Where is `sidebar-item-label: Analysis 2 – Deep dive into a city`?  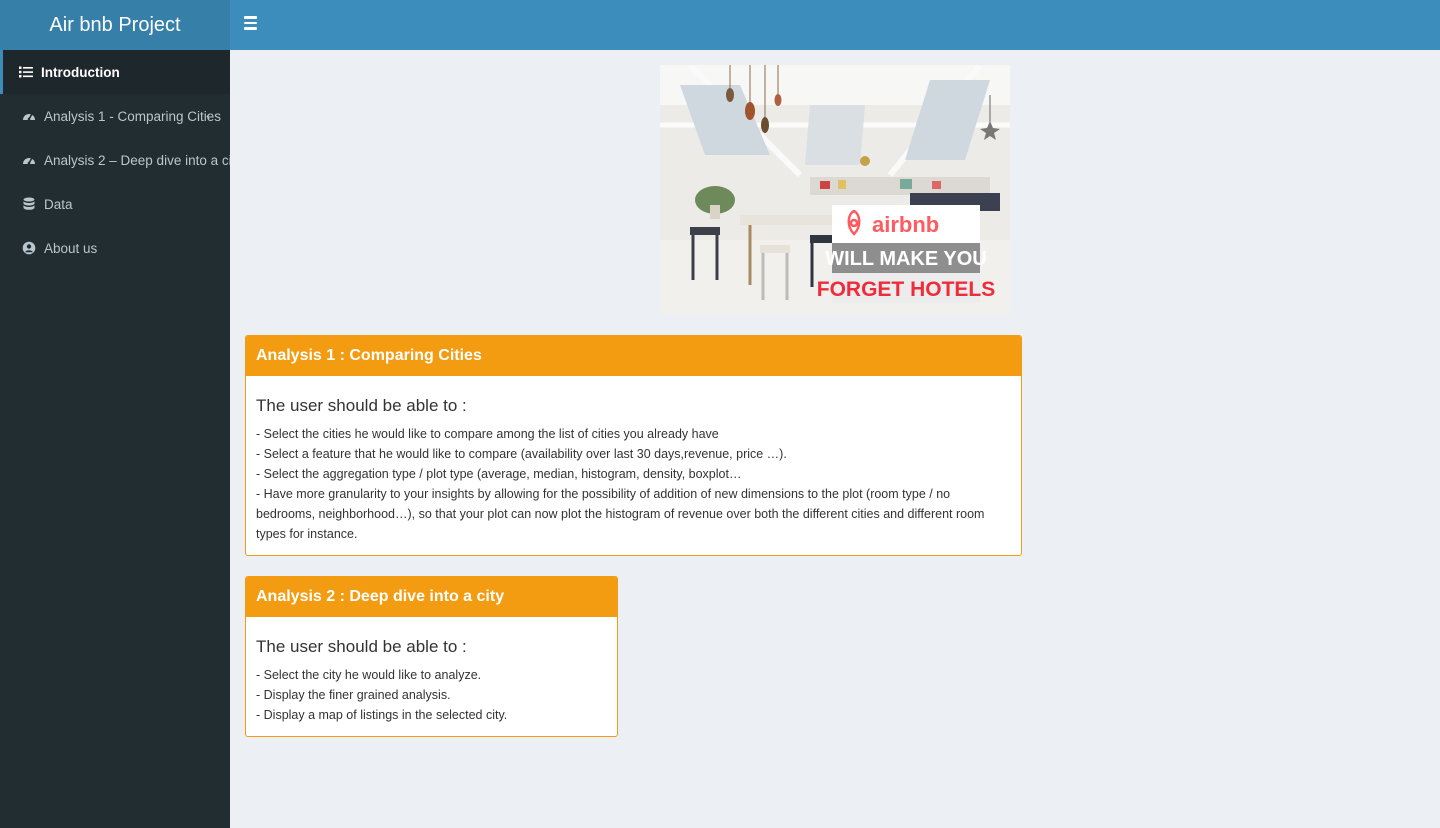 sidebar-item-label: Analysis 2 – Deep dive into a city is located at coordinates (137, 160).